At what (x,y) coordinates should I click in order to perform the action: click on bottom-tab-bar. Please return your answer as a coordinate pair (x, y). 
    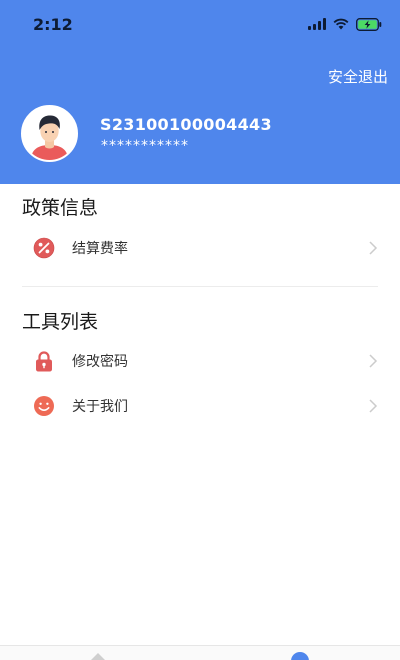
    Looking at the image, I should click on (200, 652).